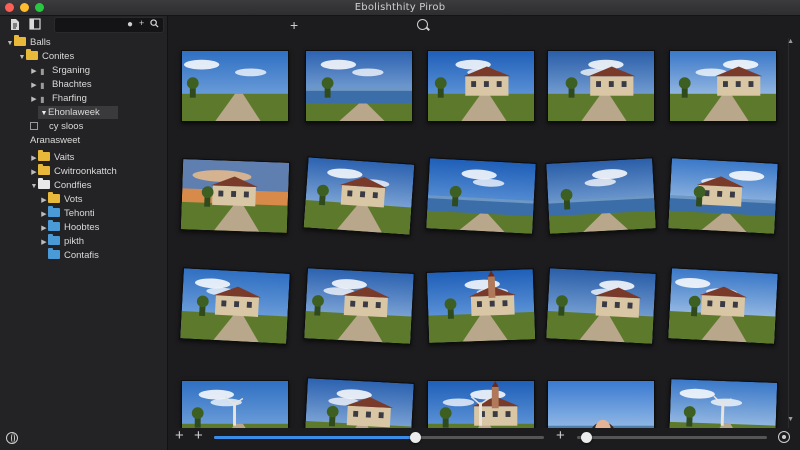 Image resolution: width=800 pixels, height=450 pixels. What do you see at coordinates (359, 405) in the screenshot?
I see `photo-thumbnail-house-clouds` at bounding box center [359, 405].